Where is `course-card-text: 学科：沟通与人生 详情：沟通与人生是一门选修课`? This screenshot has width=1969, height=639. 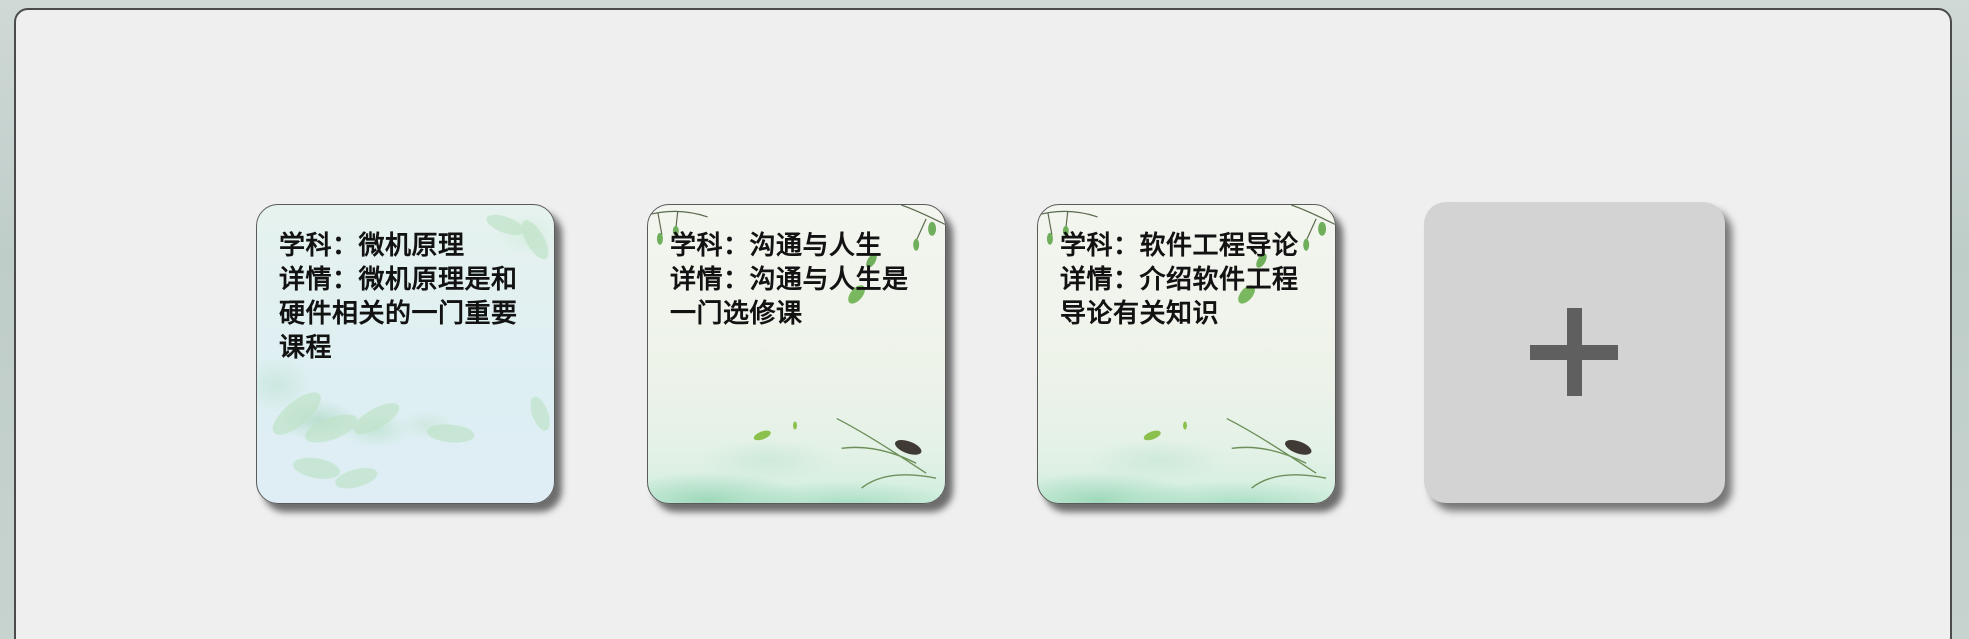 course-card-text: 学科：沟通与人生 详情：沟通与人生是一门选修课 is located at coordinates (801, 280).